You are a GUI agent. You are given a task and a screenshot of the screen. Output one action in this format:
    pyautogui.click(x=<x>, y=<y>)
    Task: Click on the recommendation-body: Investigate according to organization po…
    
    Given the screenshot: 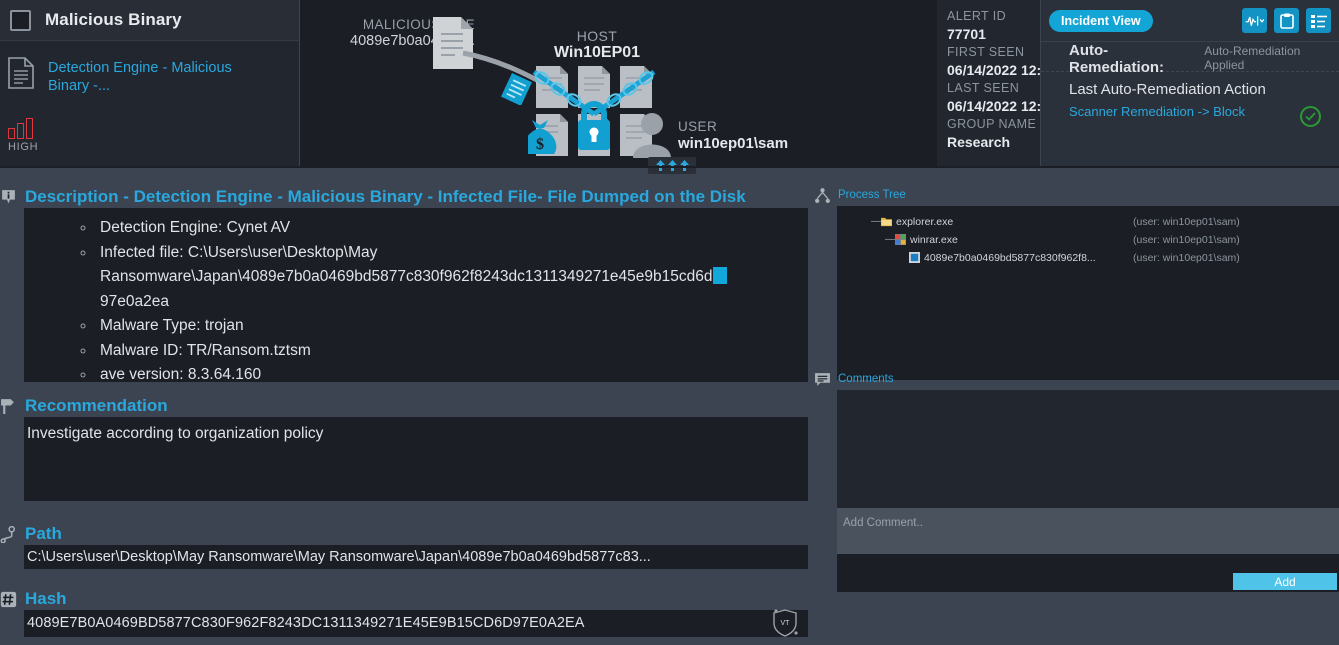 What is the action you would take?
    pyautogui.click(x=416, y=459)
    